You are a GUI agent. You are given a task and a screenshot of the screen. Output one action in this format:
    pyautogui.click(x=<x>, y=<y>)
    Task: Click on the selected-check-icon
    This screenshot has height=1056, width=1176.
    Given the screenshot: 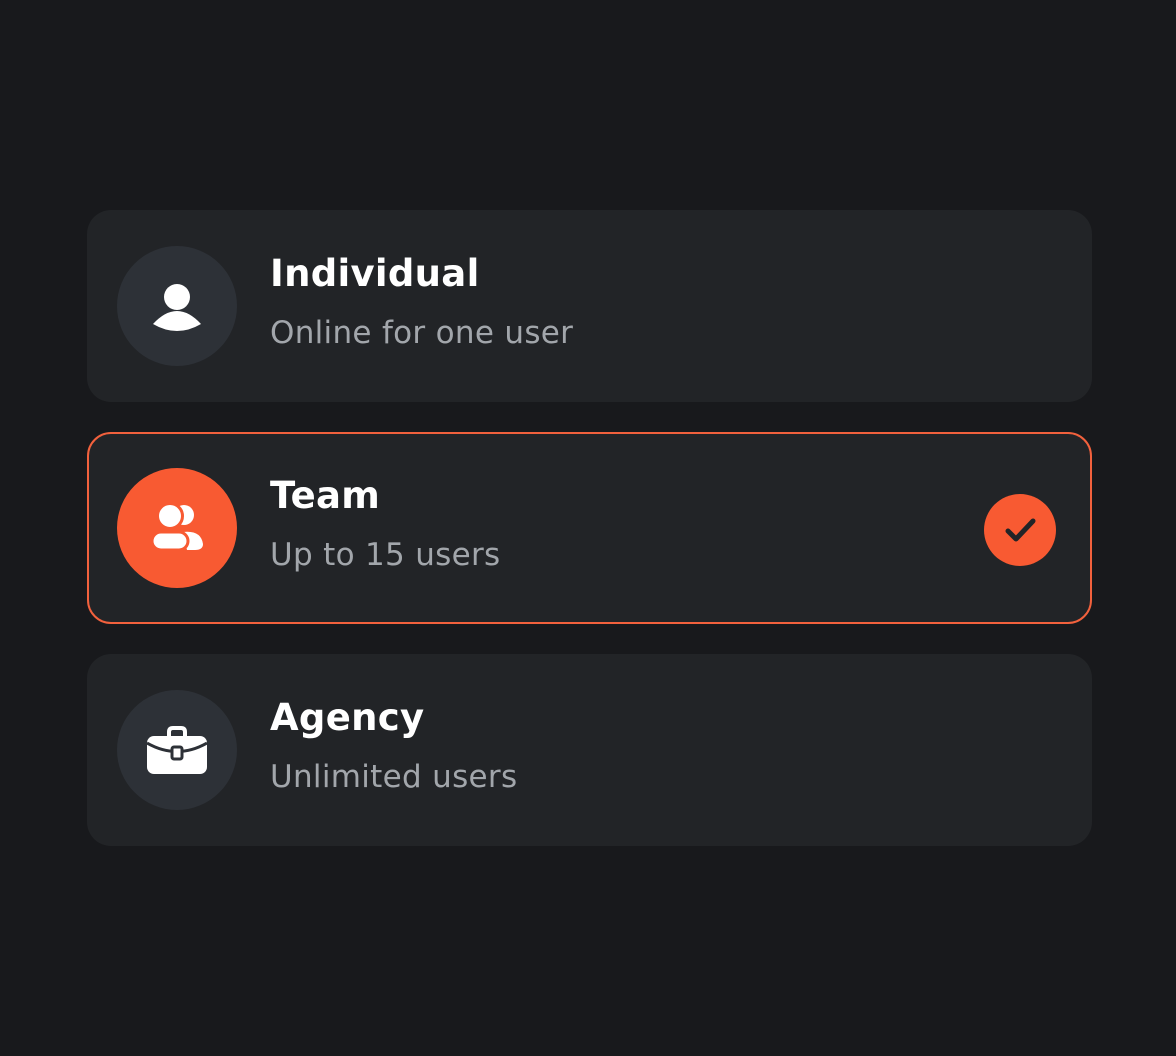 What is the action you would take?
    pyautogui.click(x=1020, y=530)
    